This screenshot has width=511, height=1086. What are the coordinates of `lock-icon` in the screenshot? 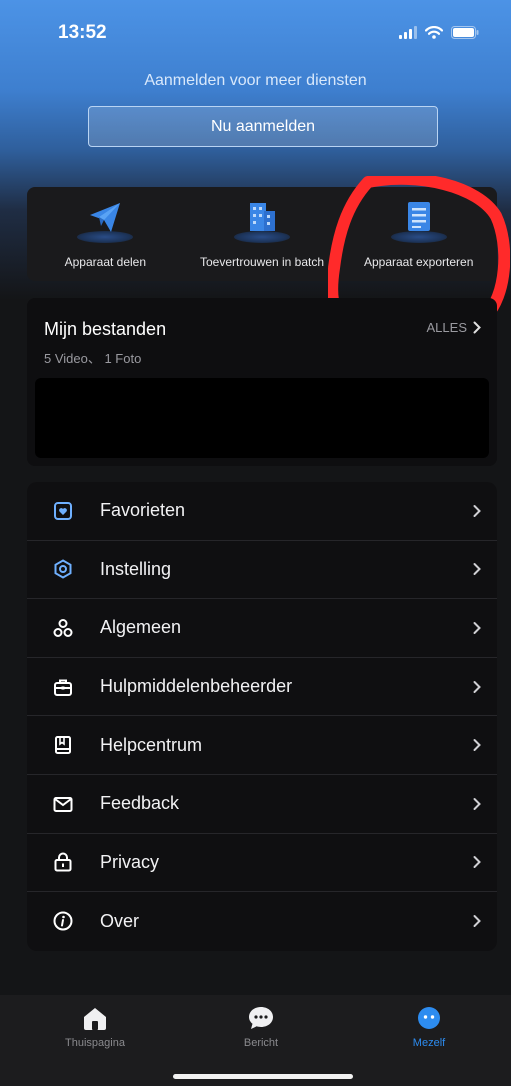 It's located at (63, 862).